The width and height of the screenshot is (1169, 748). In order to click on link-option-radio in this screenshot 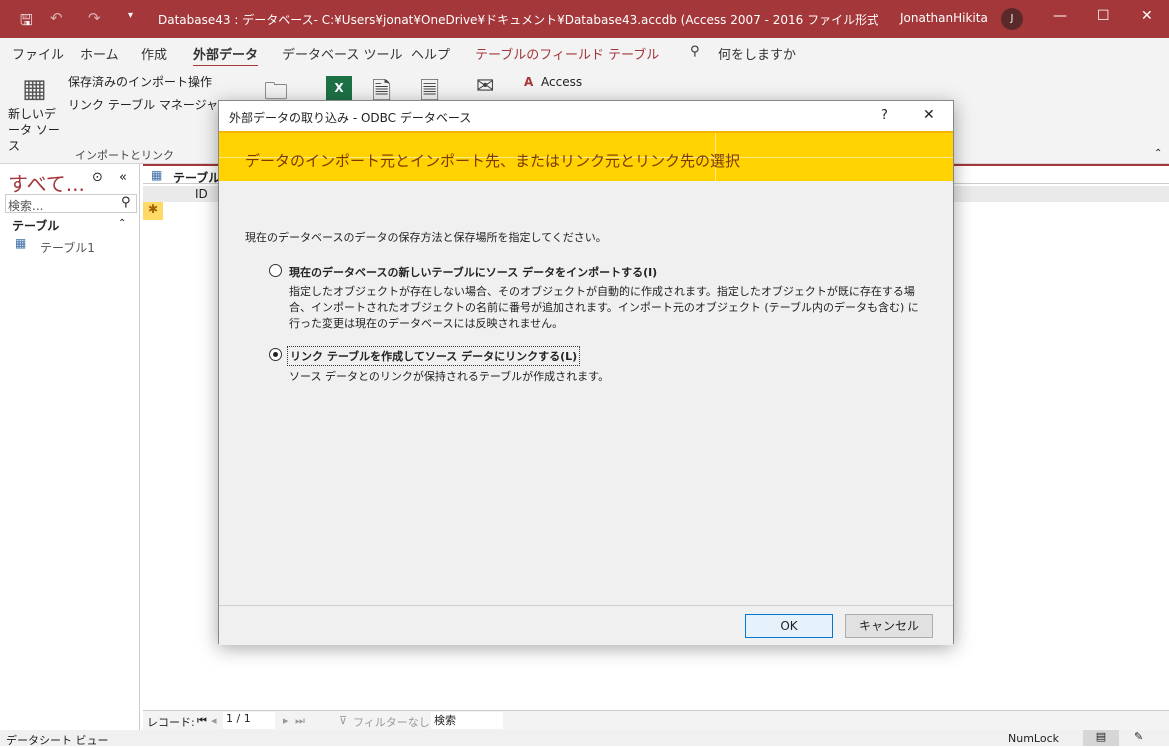, I will do `click(275, 354)`.